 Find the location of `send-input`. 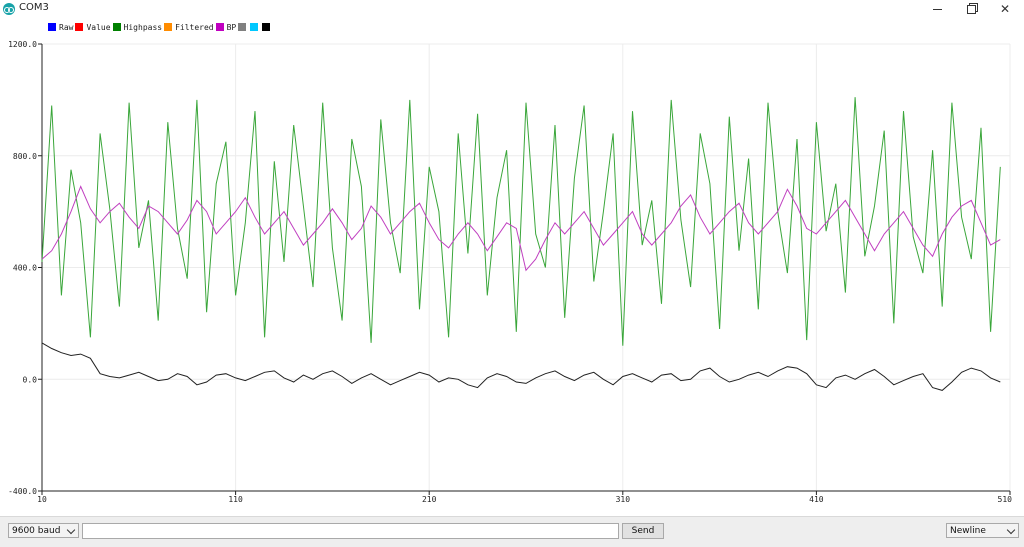

send-input is located at coordinates (350, 531).